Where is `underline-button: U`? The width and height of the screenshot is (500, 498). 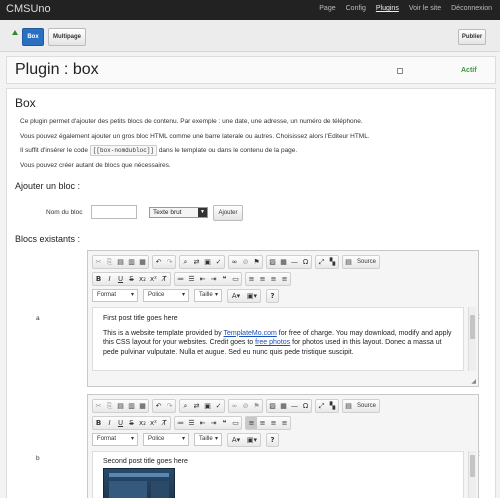
underline-button: U is located at coordinates (120, 423).